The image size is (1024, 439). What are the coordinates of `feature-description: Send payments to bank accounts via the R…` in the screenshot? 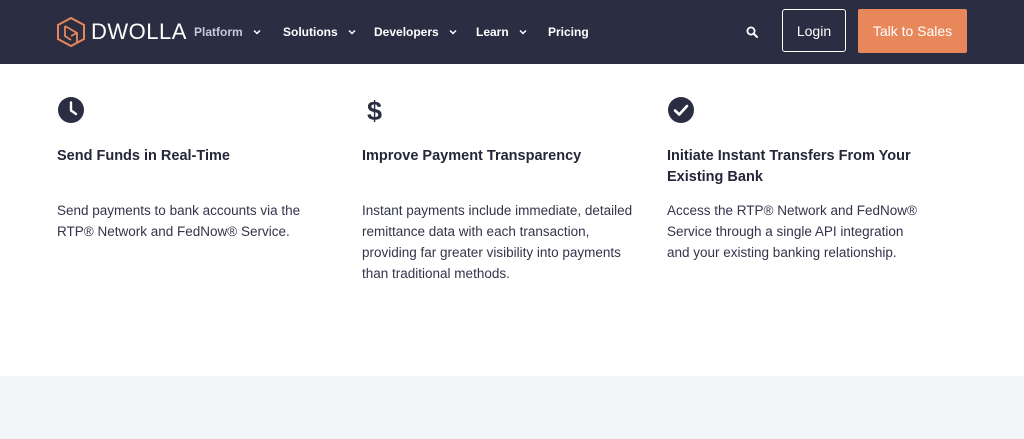 It's located at (179, 221).